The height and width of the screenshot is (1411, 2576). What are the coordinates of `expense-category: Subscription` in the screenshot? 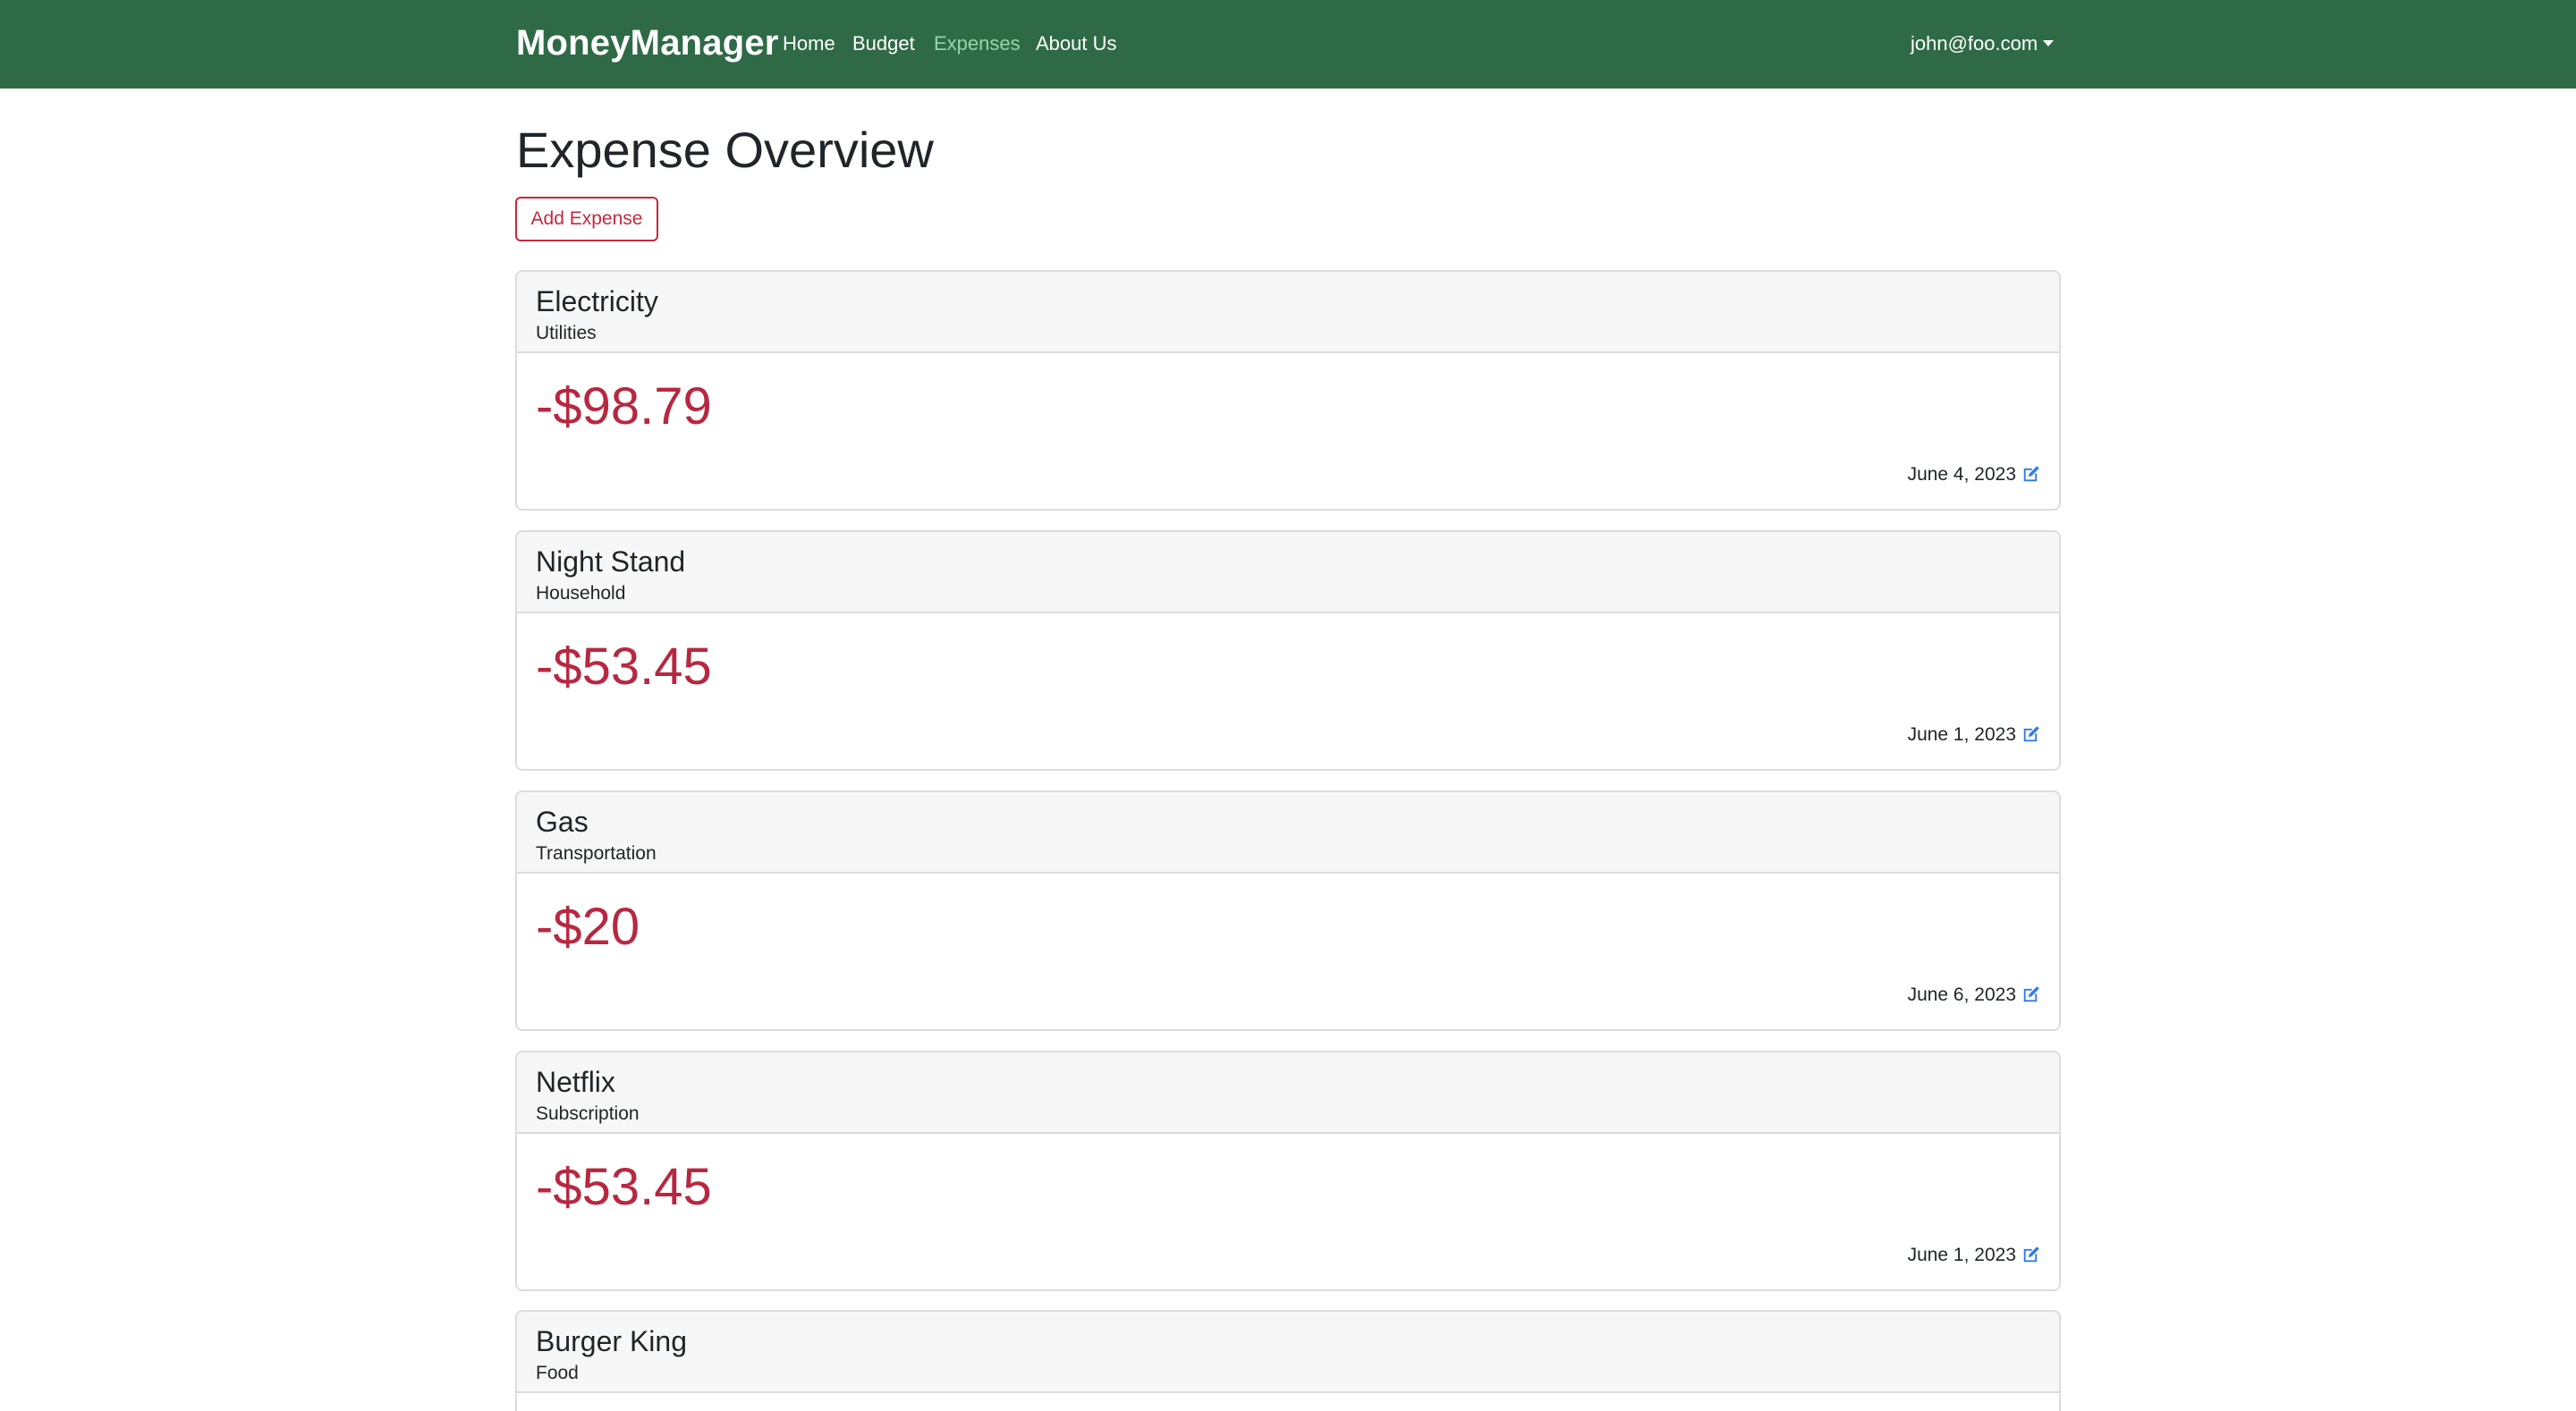 It's located at (588, 1114).